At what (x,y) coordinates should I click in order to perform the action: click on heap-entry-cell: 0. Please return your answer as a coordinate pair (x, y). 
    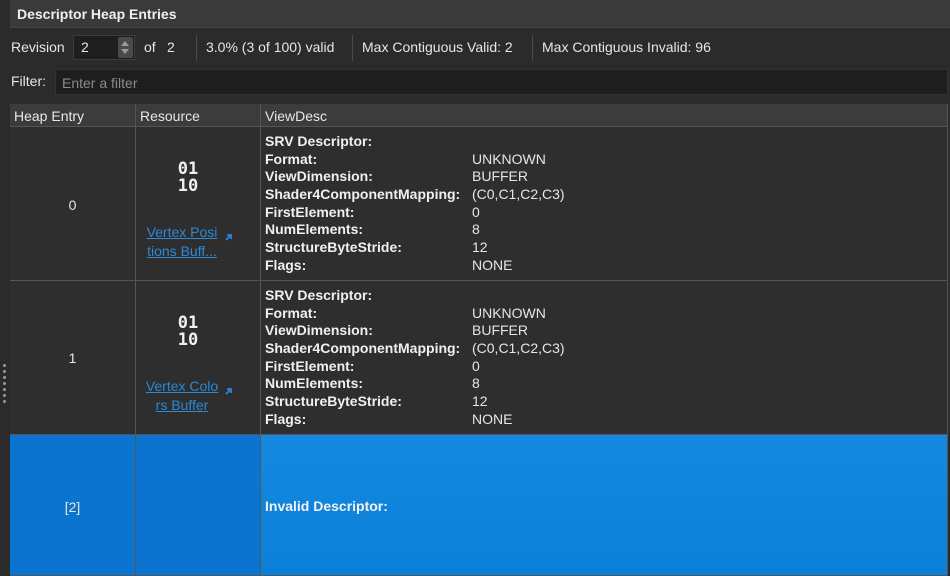
    Looking at the image, I should click on (73, 204).